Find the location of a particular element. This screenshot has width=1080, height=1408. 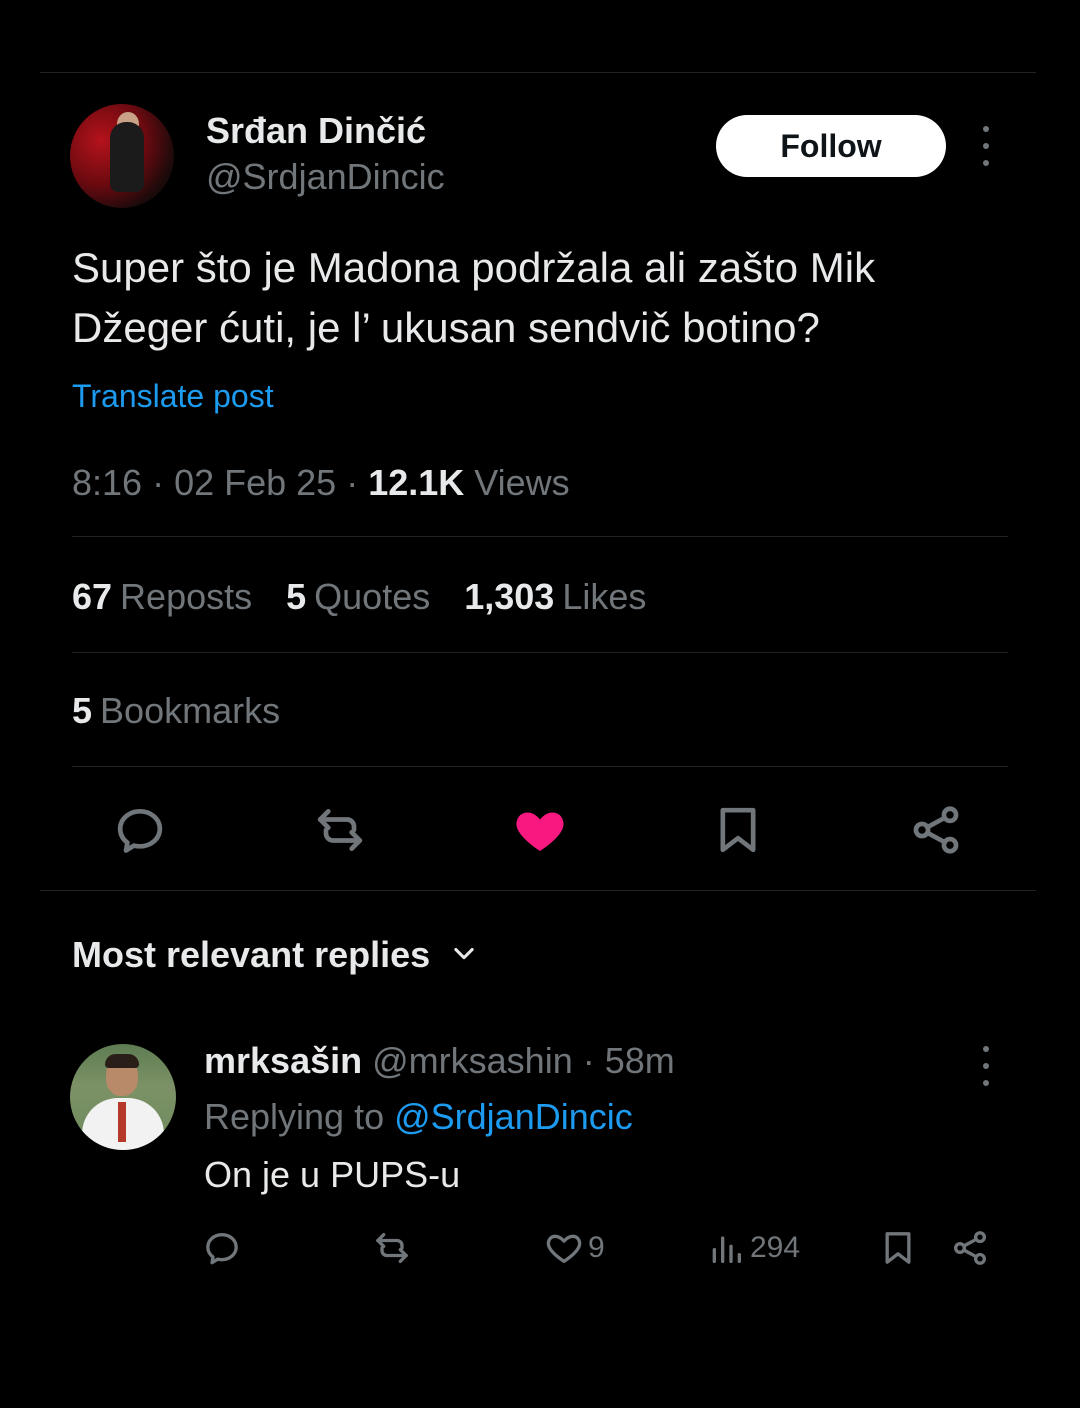

quotes-label: Quotes is located at coordinates (372, 596).